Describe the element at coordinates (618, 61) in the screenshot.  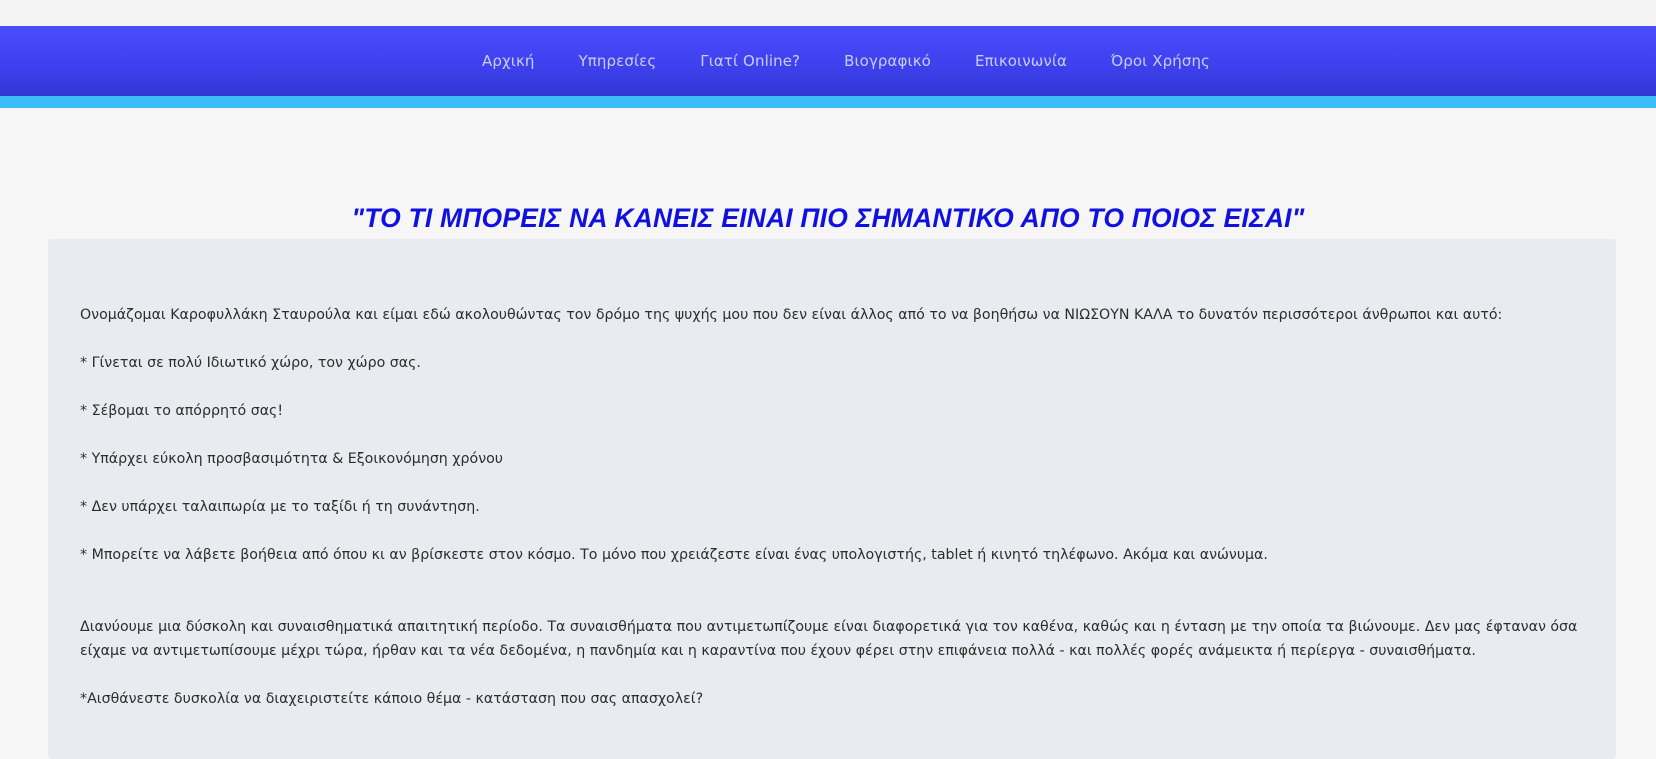
I see `nav-item-services: Υπηρεσίες` at that location.